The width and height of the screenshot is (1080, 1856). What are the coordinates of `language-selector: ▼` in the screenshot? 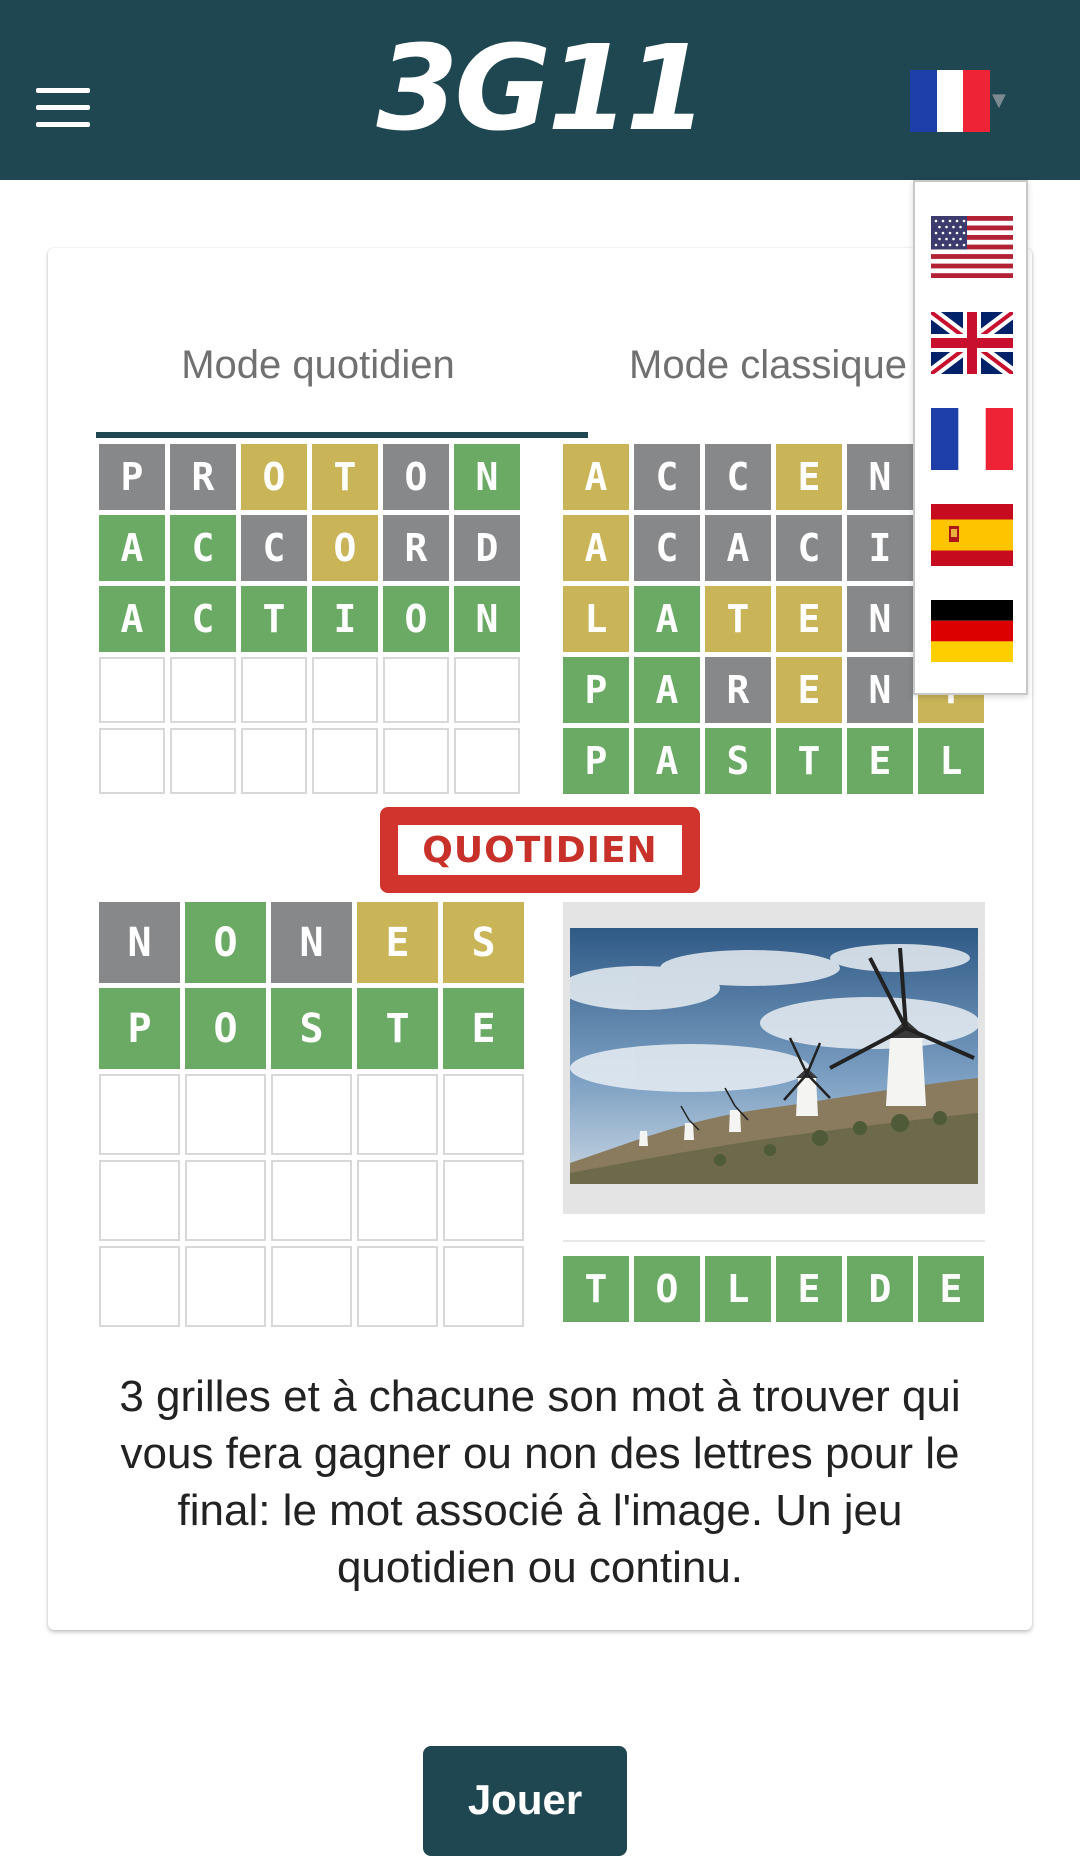 It's located at (960, 101).